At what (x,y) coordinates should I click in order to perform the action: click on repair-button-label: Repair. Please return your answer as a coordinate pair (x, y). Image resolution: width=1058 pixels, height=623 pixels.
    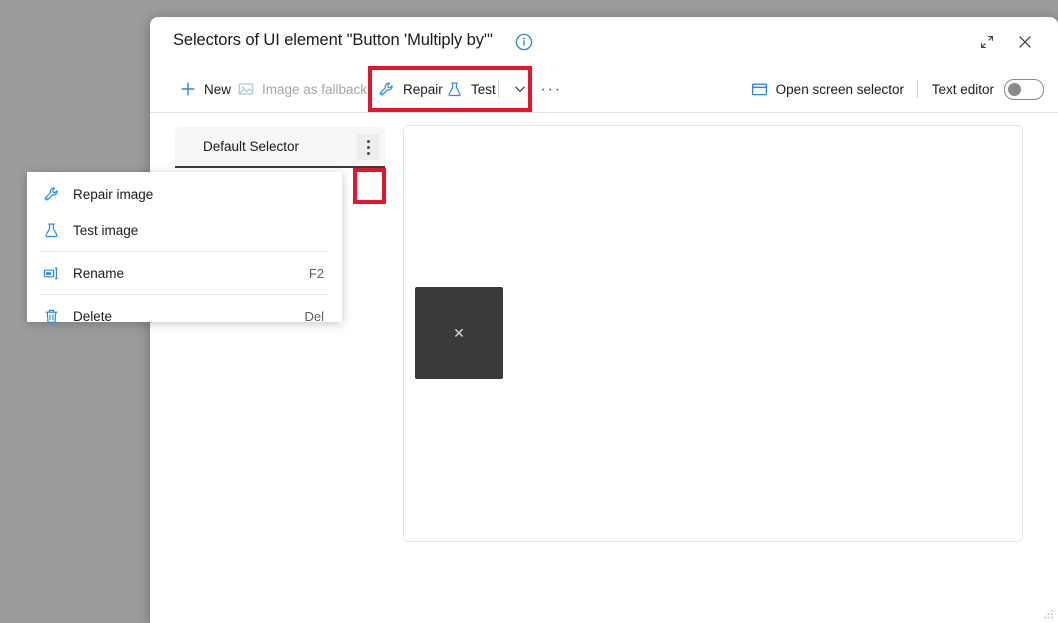
    Looking at the image, I should click on (423, 89).